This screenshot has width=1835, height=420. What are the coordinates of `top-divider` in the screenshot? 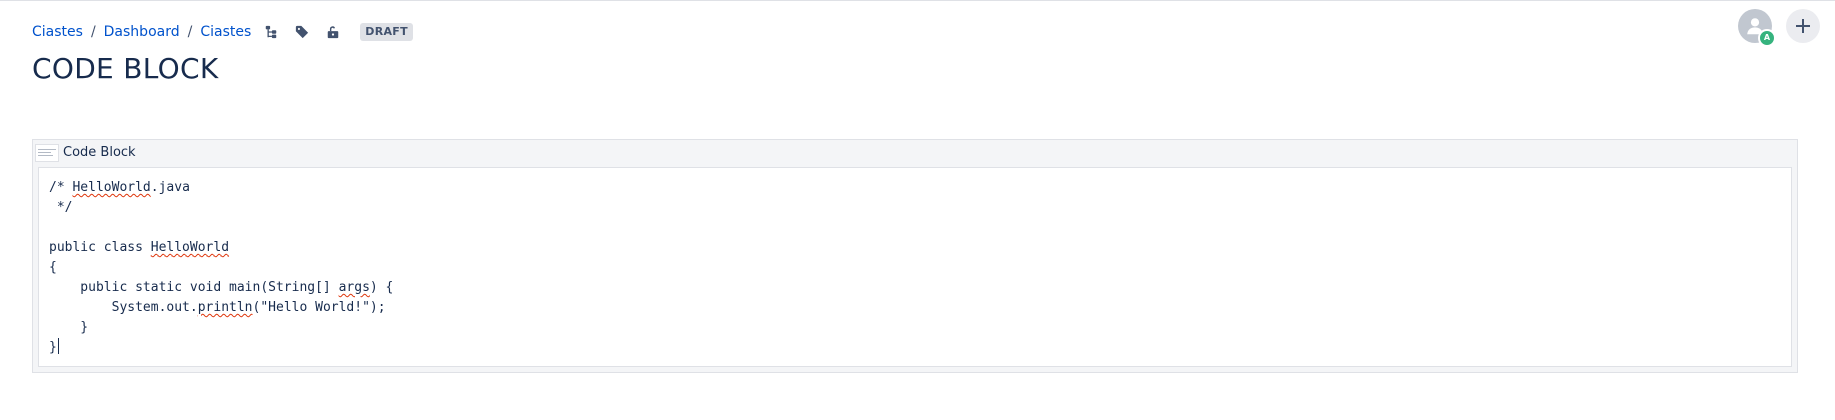 It's located at (917, 0).